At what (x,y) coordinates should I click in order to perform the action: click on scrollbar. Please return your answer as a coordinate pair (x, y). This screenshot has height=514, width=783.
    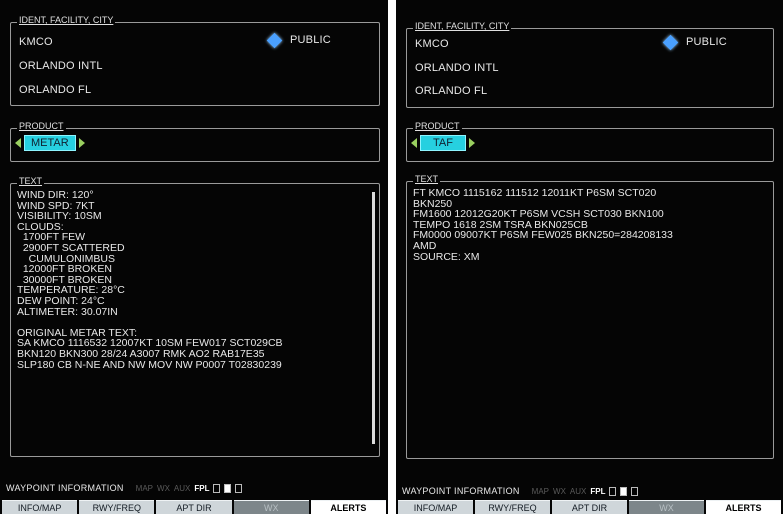
    Looking at the image, I should click on (373, 318).